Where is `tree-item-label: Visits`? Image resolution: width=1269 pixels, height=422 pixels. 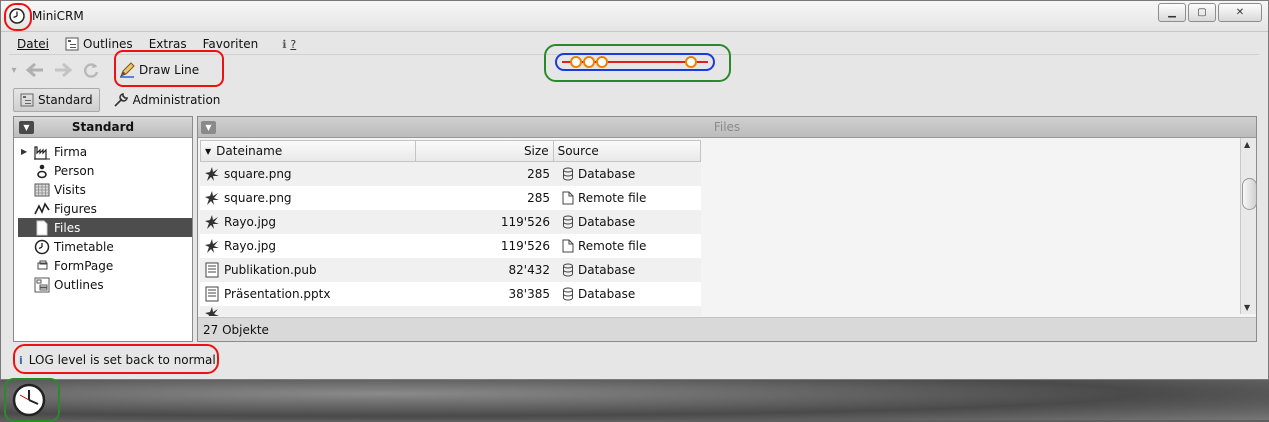
tree-item-label: Visits is located at coordinates (70, 189).